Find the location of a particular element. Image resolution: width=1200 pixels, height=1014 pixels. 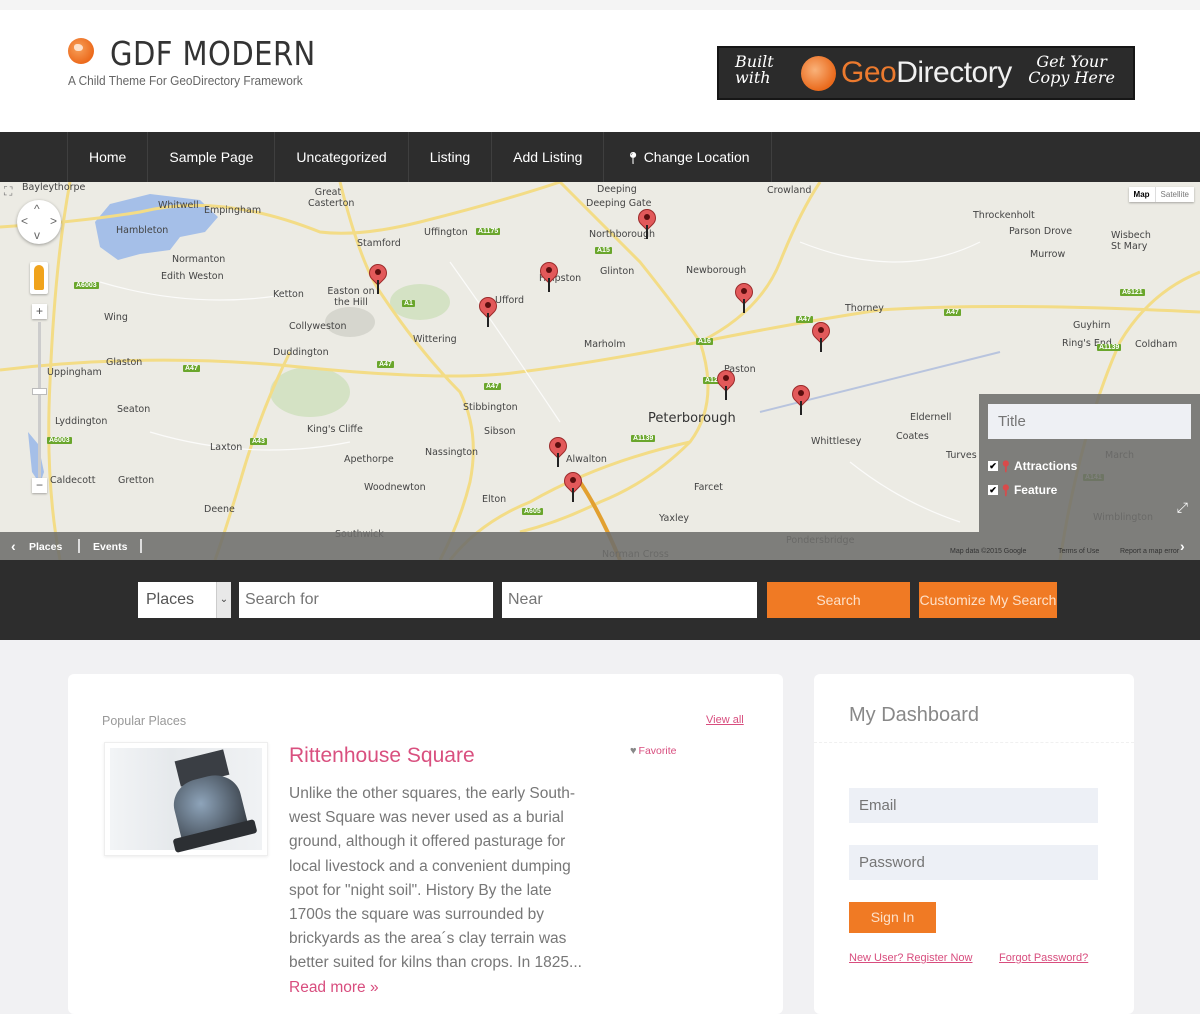

near-input is located at coordinates (629, 600).